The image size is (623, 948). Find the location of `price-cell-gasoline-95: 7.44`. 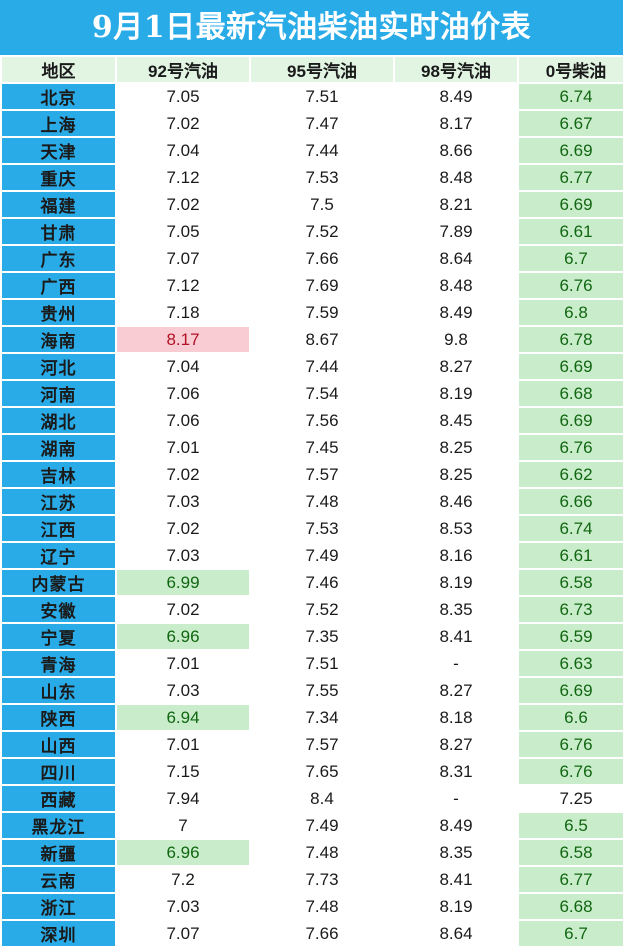

price-cell-gasoline-95: 7.44 is located at coordinates (322, 366).